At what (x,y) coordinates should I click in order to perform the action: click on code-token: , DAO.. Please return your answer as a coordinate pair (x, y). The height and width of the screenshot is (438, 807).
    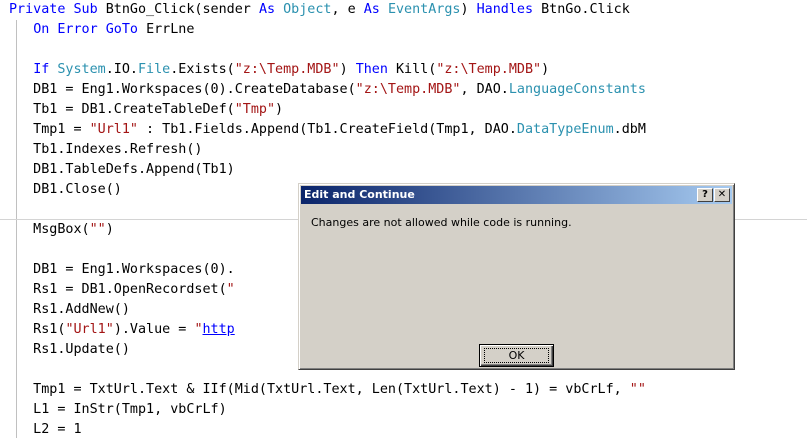
    Looking at the image, I should click on (484, 89).